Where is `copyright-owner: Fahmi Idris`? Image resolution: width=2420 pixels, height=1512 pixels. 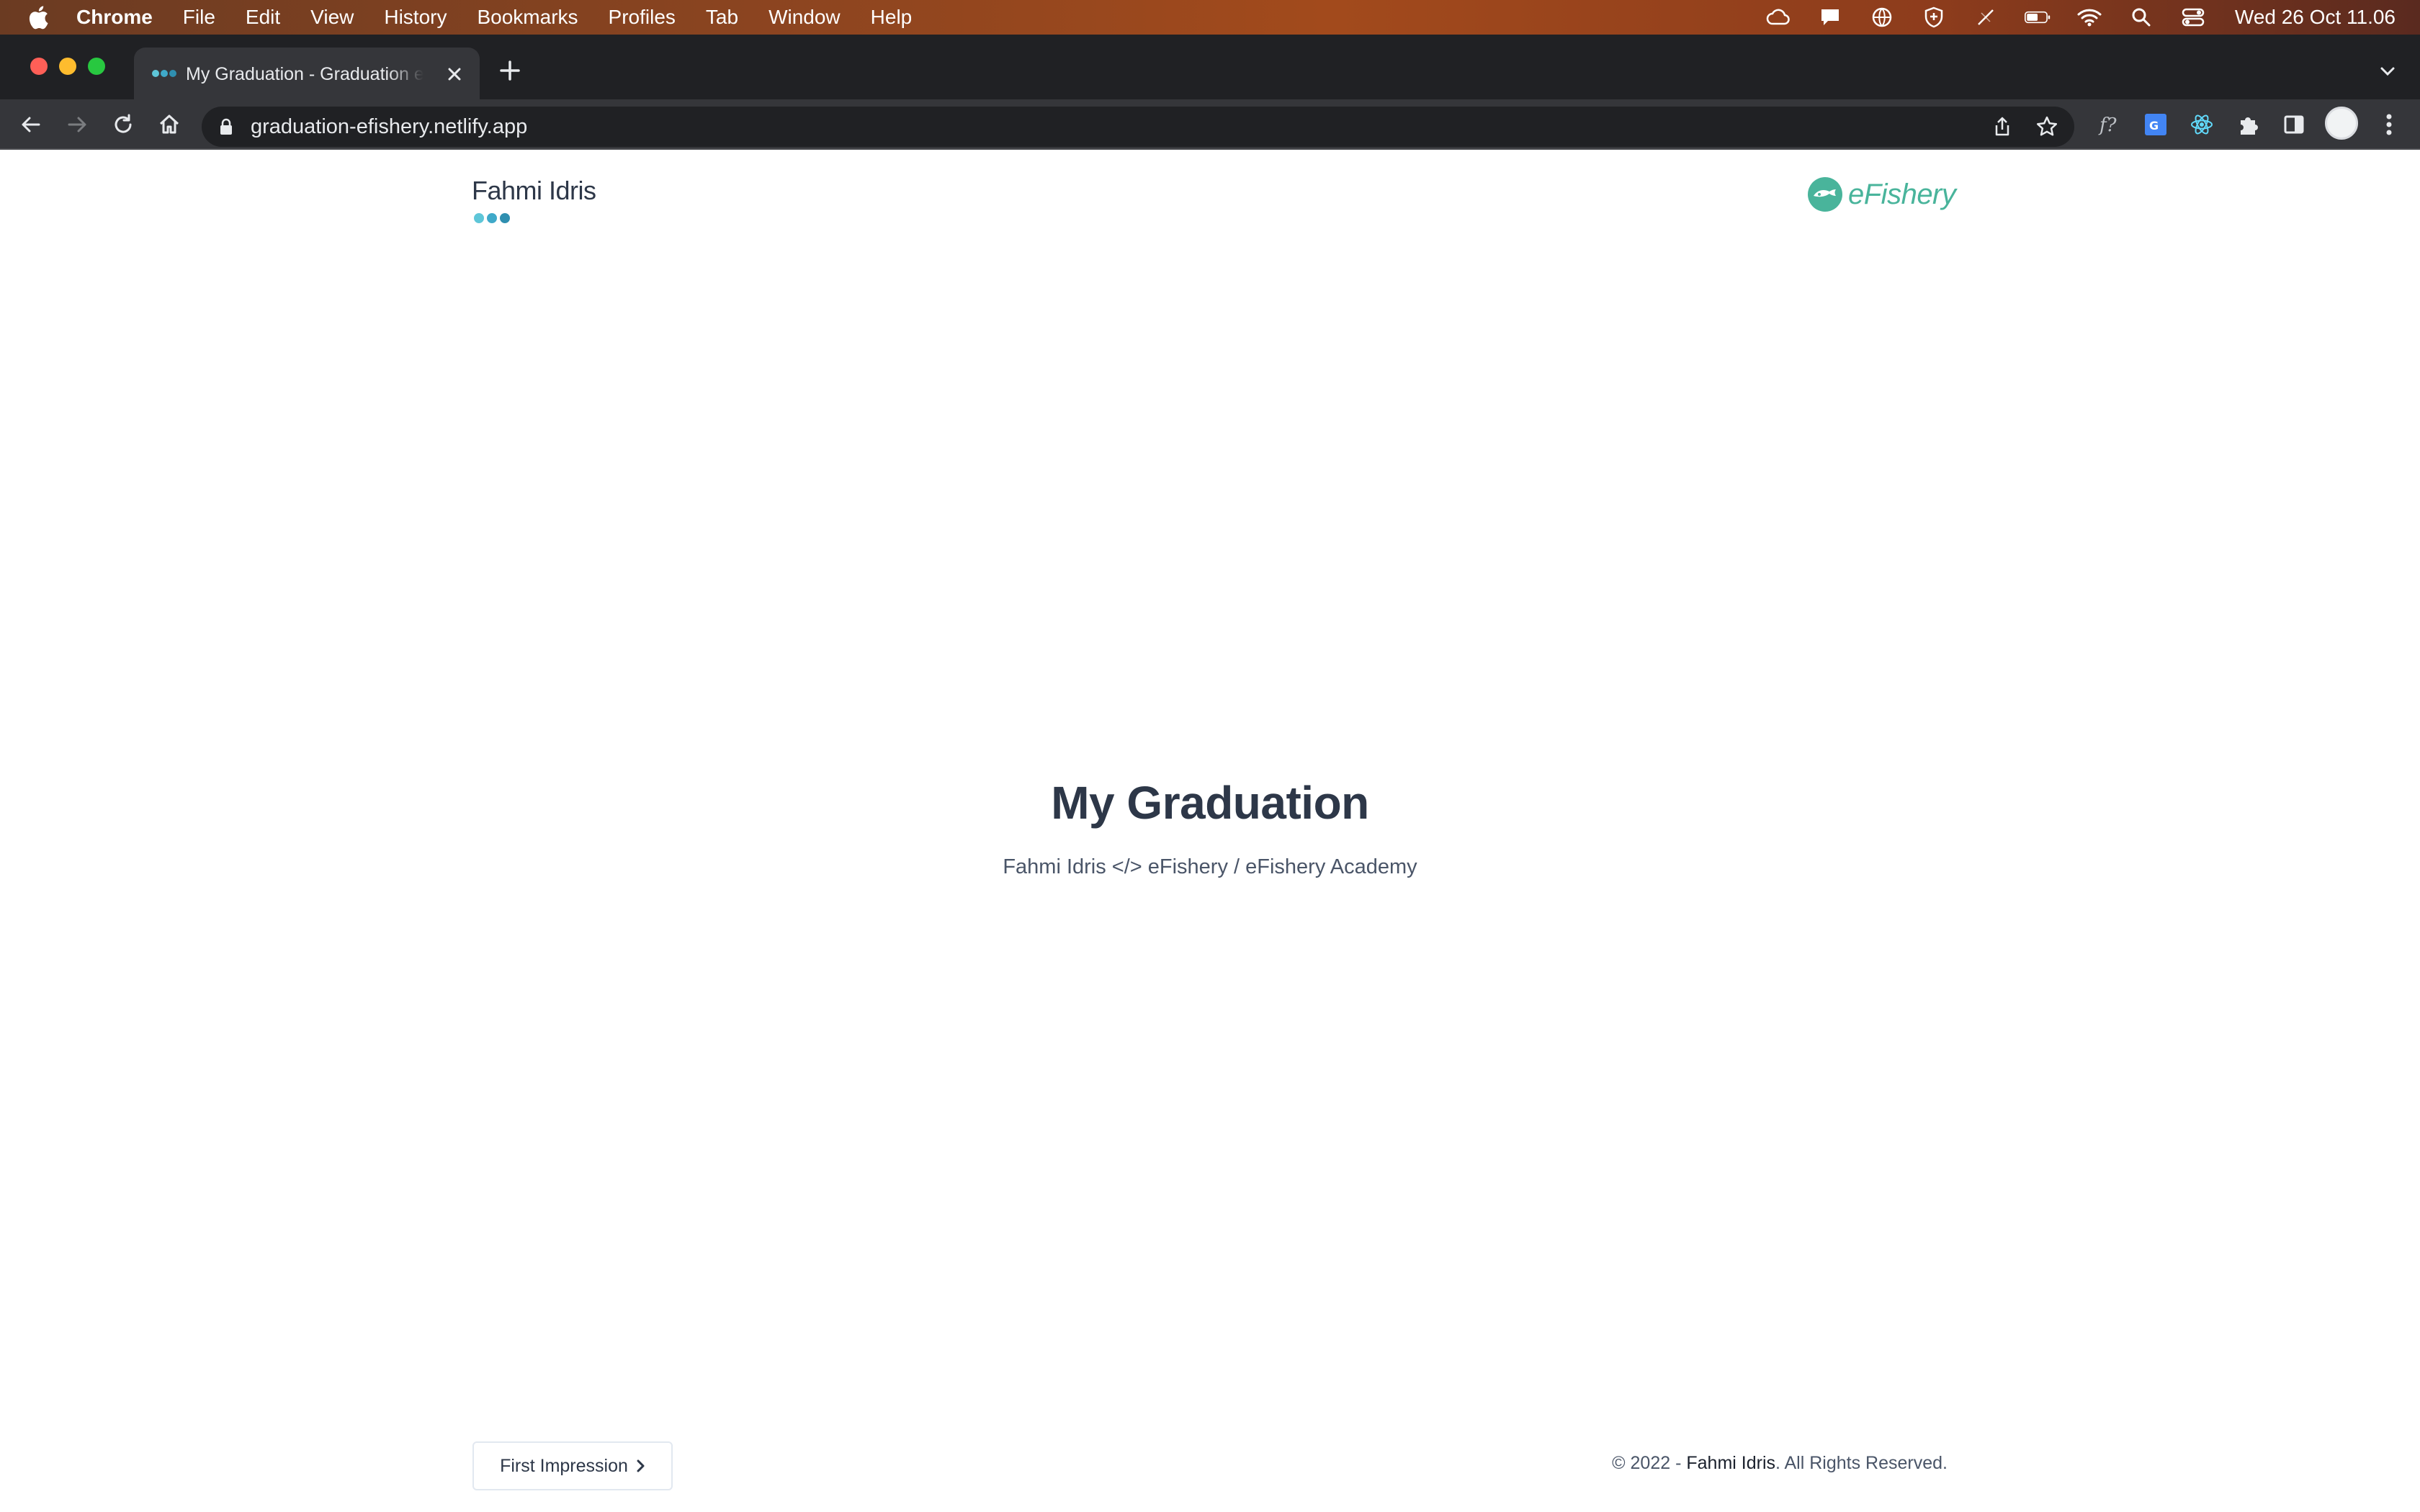 copyright-owner: Fahmi Idris is located at coordinates (1731, 1463).